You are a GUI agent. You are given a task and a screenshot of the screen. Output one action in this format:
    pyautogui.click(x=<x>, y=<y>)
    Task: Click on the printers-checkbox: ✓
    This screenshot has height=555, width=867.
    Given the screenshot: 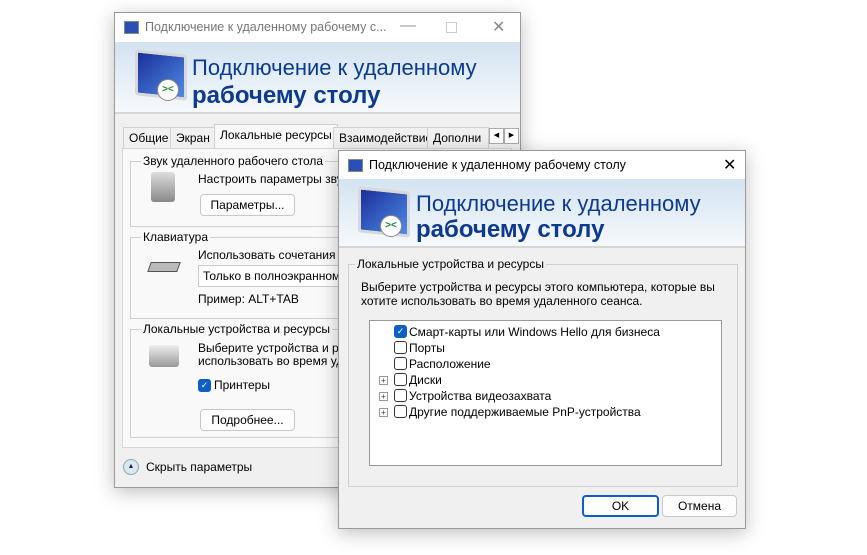 What is the action you would take?
    pyautogui.click(x=204, y=385)
    